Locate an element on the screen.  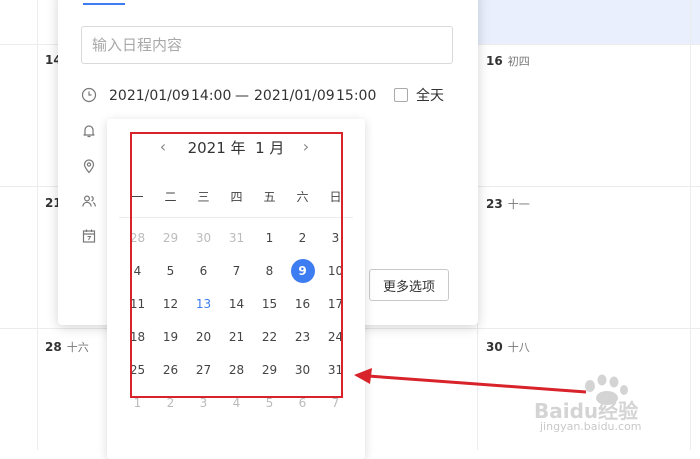
calendar-cell-date: 30 十八 is located at coordinates (508, 347).